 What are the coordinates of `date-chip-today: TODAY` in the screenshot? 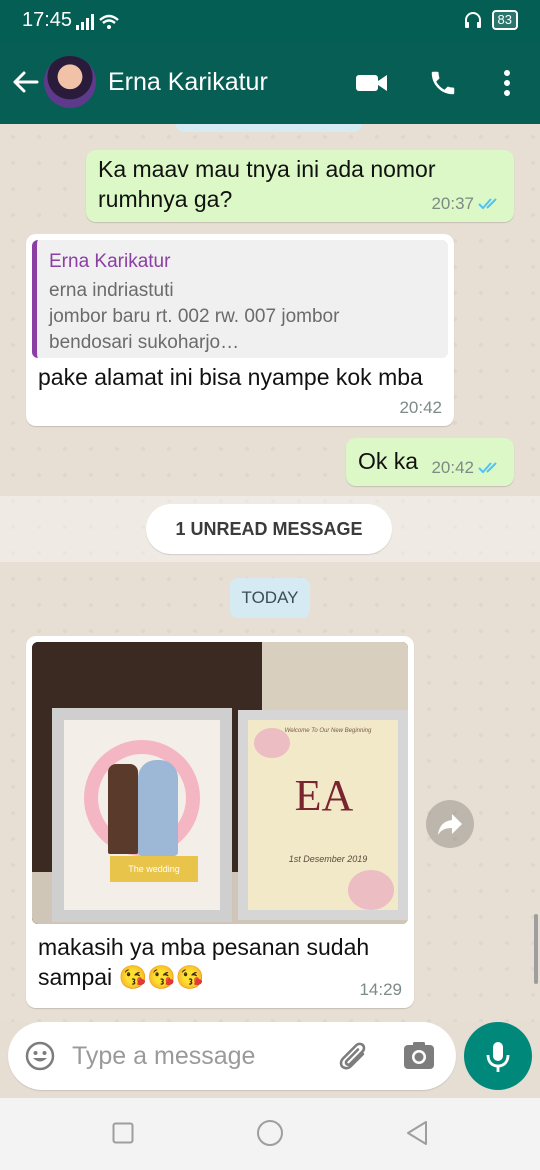 It's located at (270, 598).